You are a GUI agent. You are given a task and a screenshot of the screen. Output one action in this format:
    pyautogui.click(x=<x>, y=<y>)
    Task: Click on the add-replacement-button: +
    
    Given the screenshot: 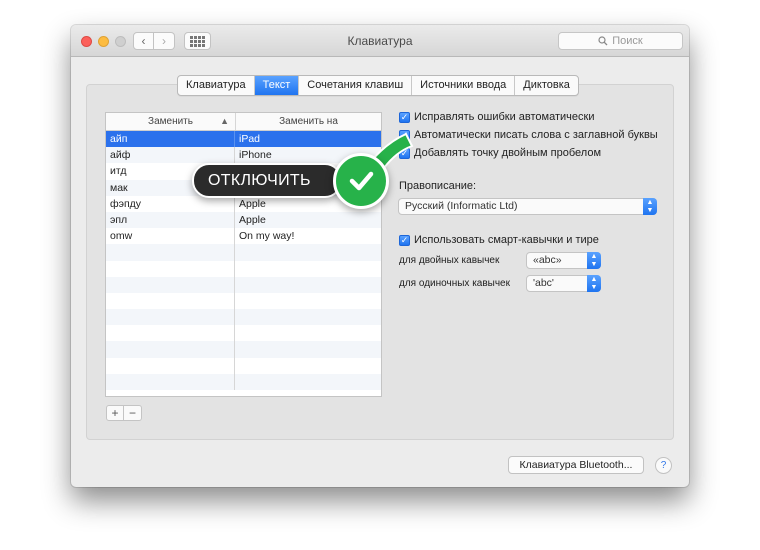 What is the action you would take?
    pyautogui.click(x=115, y=413)
    